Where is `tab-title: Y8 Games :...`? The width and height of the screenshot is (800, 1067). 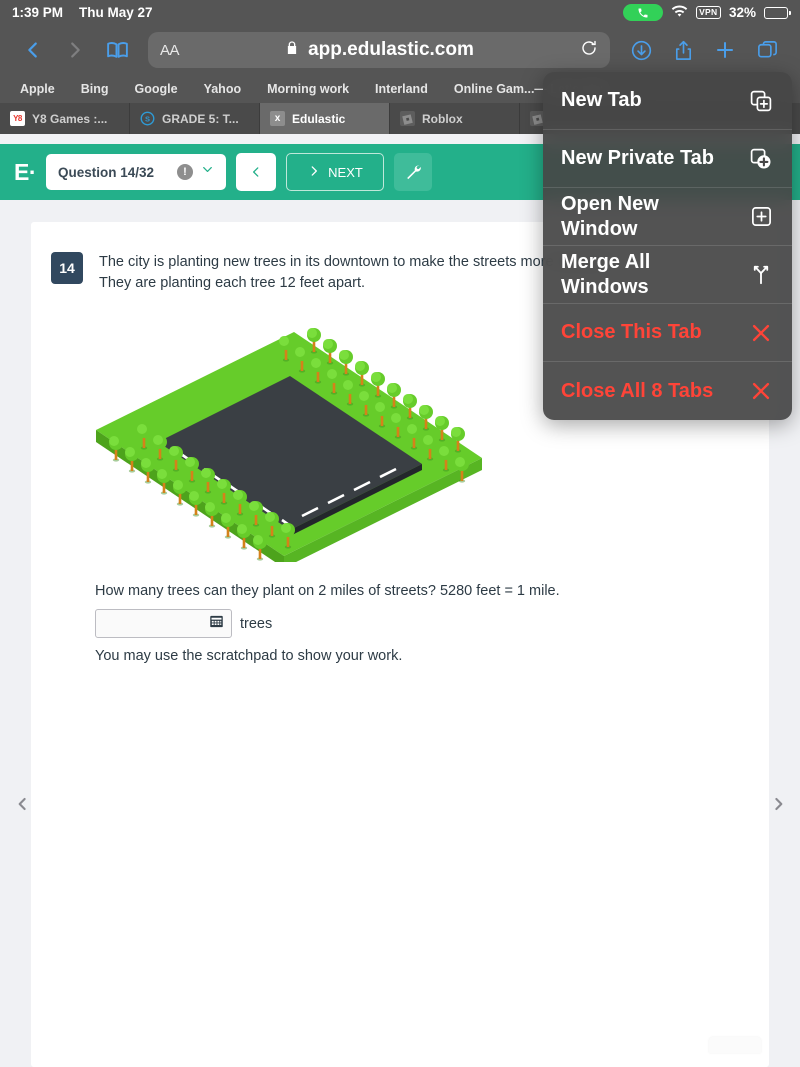 tab-title: Y8 Games :... is located at coordinates (70, 118).